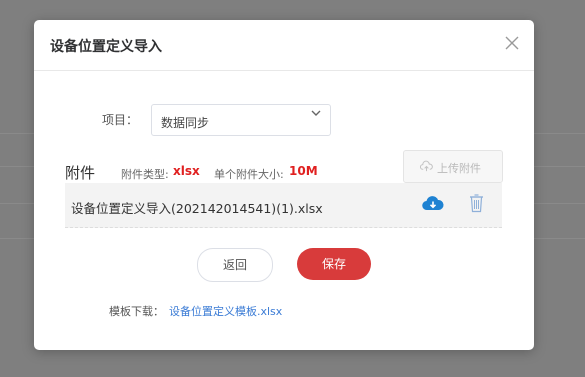  I want to click on upload-attachment-label: 上传附件, so click(459, 168).